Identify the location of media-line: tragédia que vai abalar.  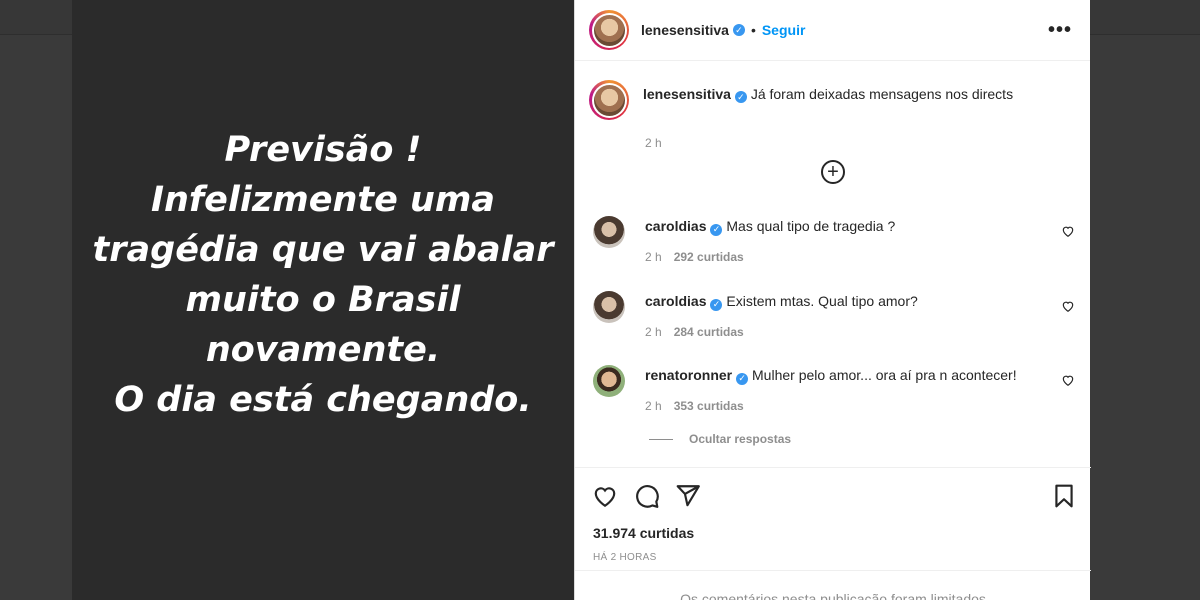
(323, 250).